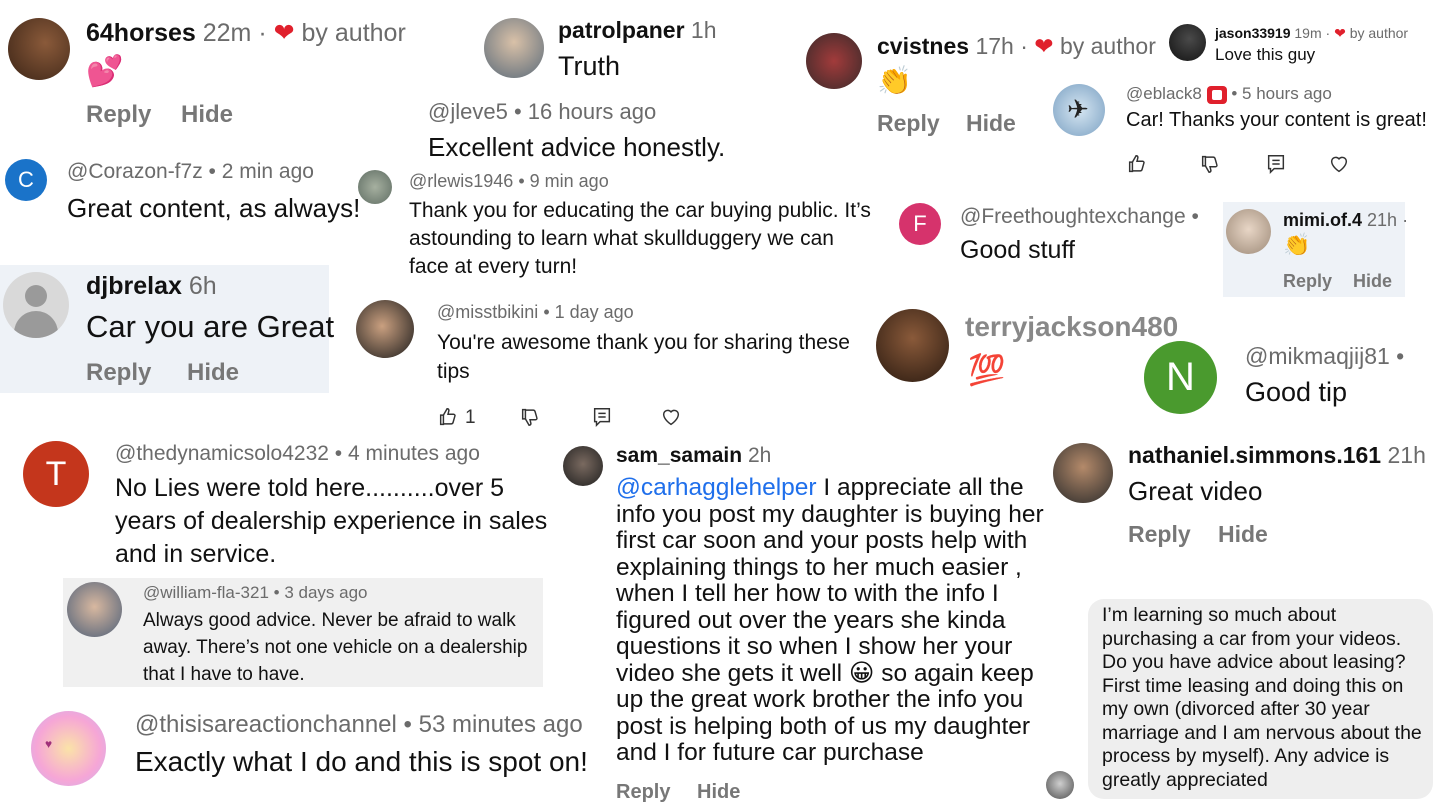 Image resolution: width=1435 pixels, height=806 pixels. I want to click on comment-header: @thedynamicsolo4232 • 4 minutes ago, so click(297, 454).